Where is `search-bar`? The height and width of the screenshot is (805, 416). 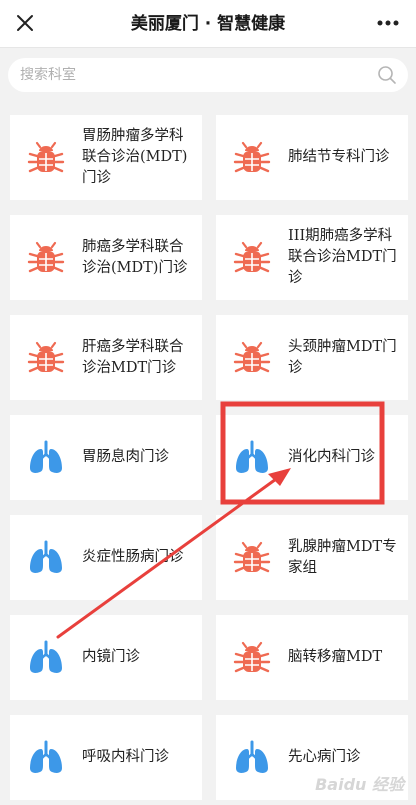
search-bar is located at coordinates (208, 76).